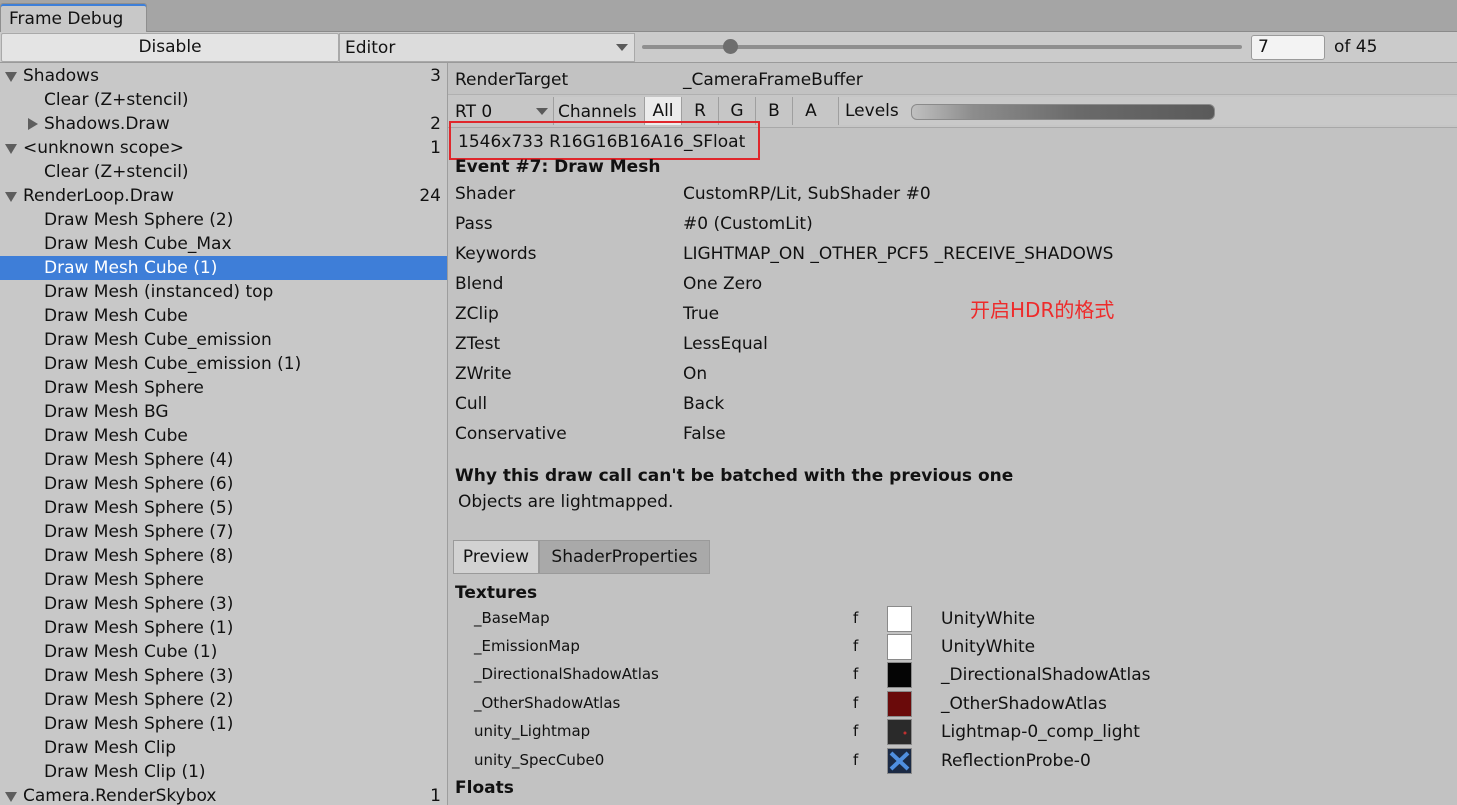  Describe the element at coordinates (223, 412) in the screenshot. I see `tree-item: Draw Mesh BG` at that location.